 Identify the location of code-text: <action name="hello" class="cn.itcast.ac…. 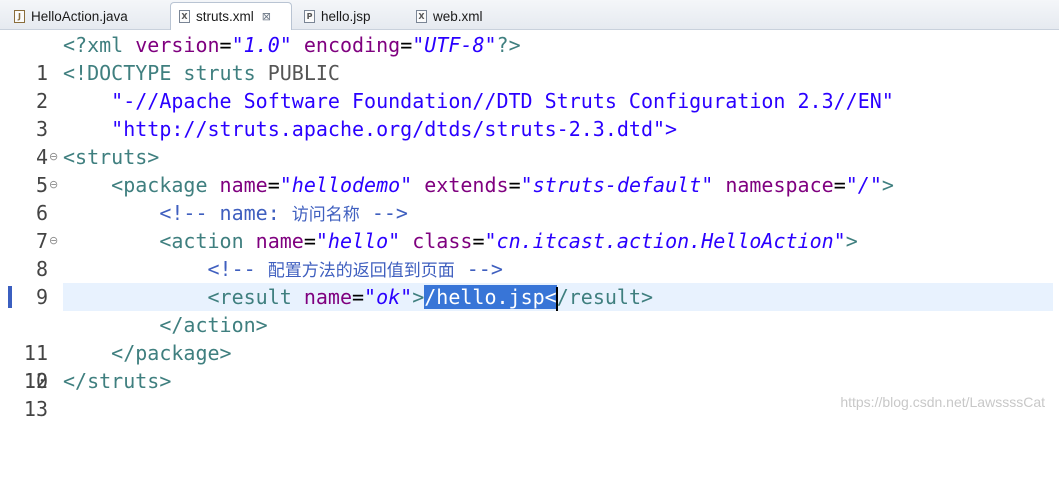
(460, 241).